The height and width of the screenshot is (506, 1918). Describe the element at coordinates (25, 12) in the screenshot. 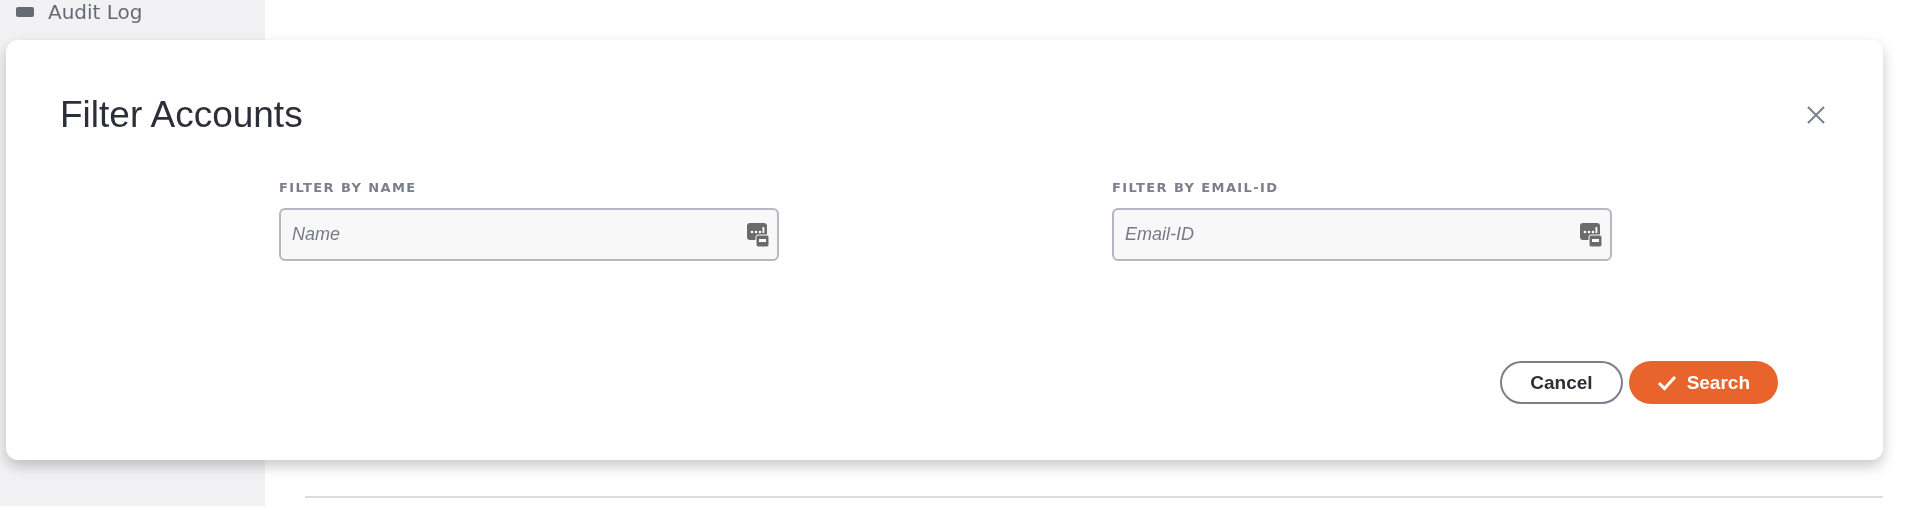

I see `document-icon` at that location.